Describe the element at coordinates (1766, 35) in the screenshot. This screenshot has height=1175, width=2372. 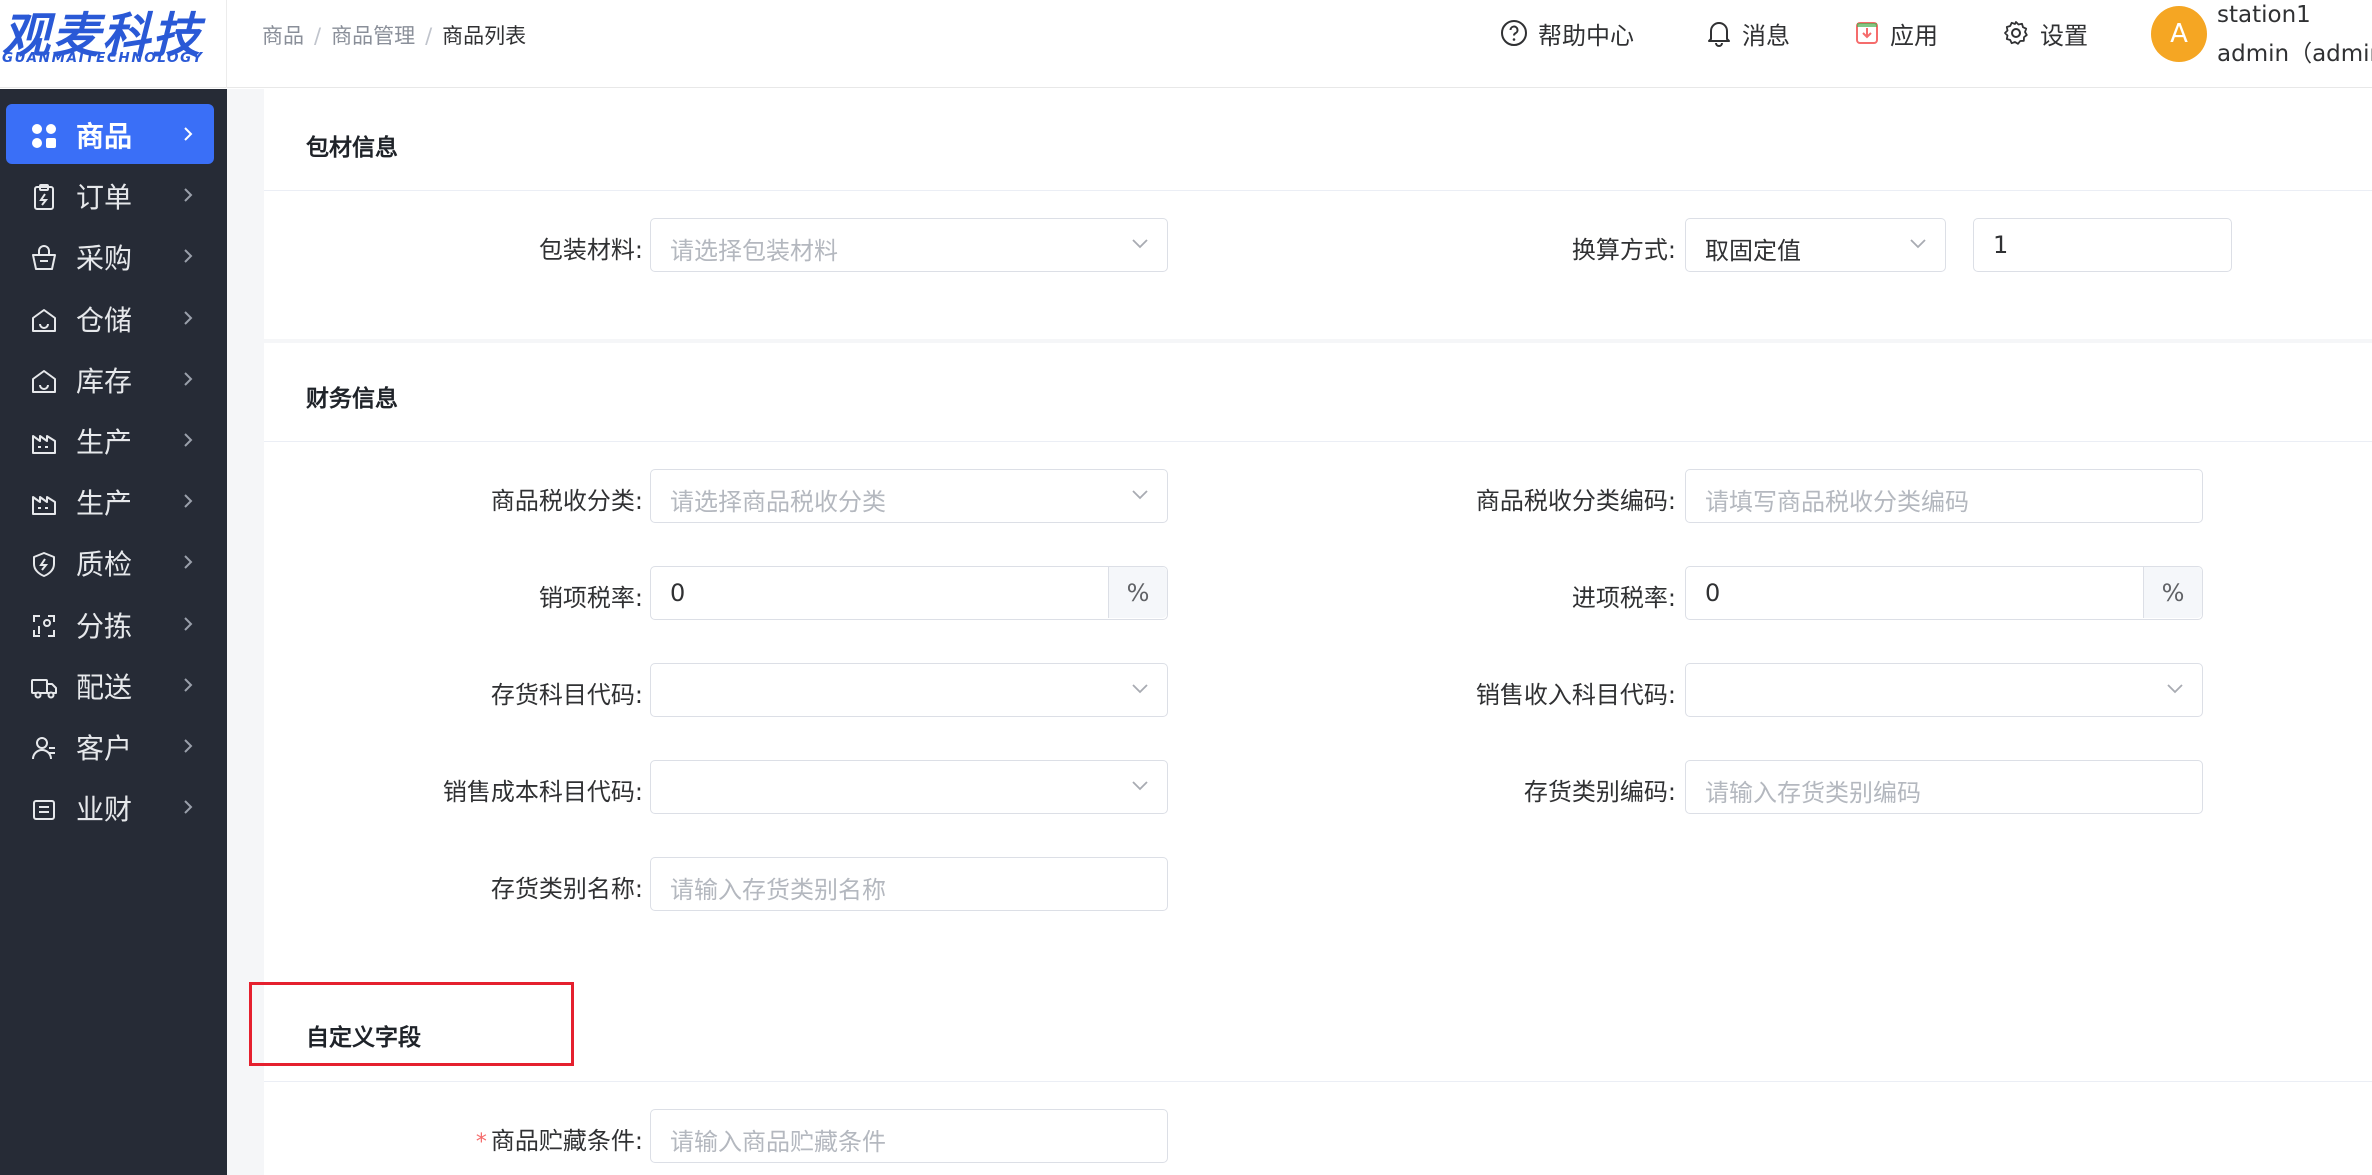
I see `messages-label: 消息` at that location.